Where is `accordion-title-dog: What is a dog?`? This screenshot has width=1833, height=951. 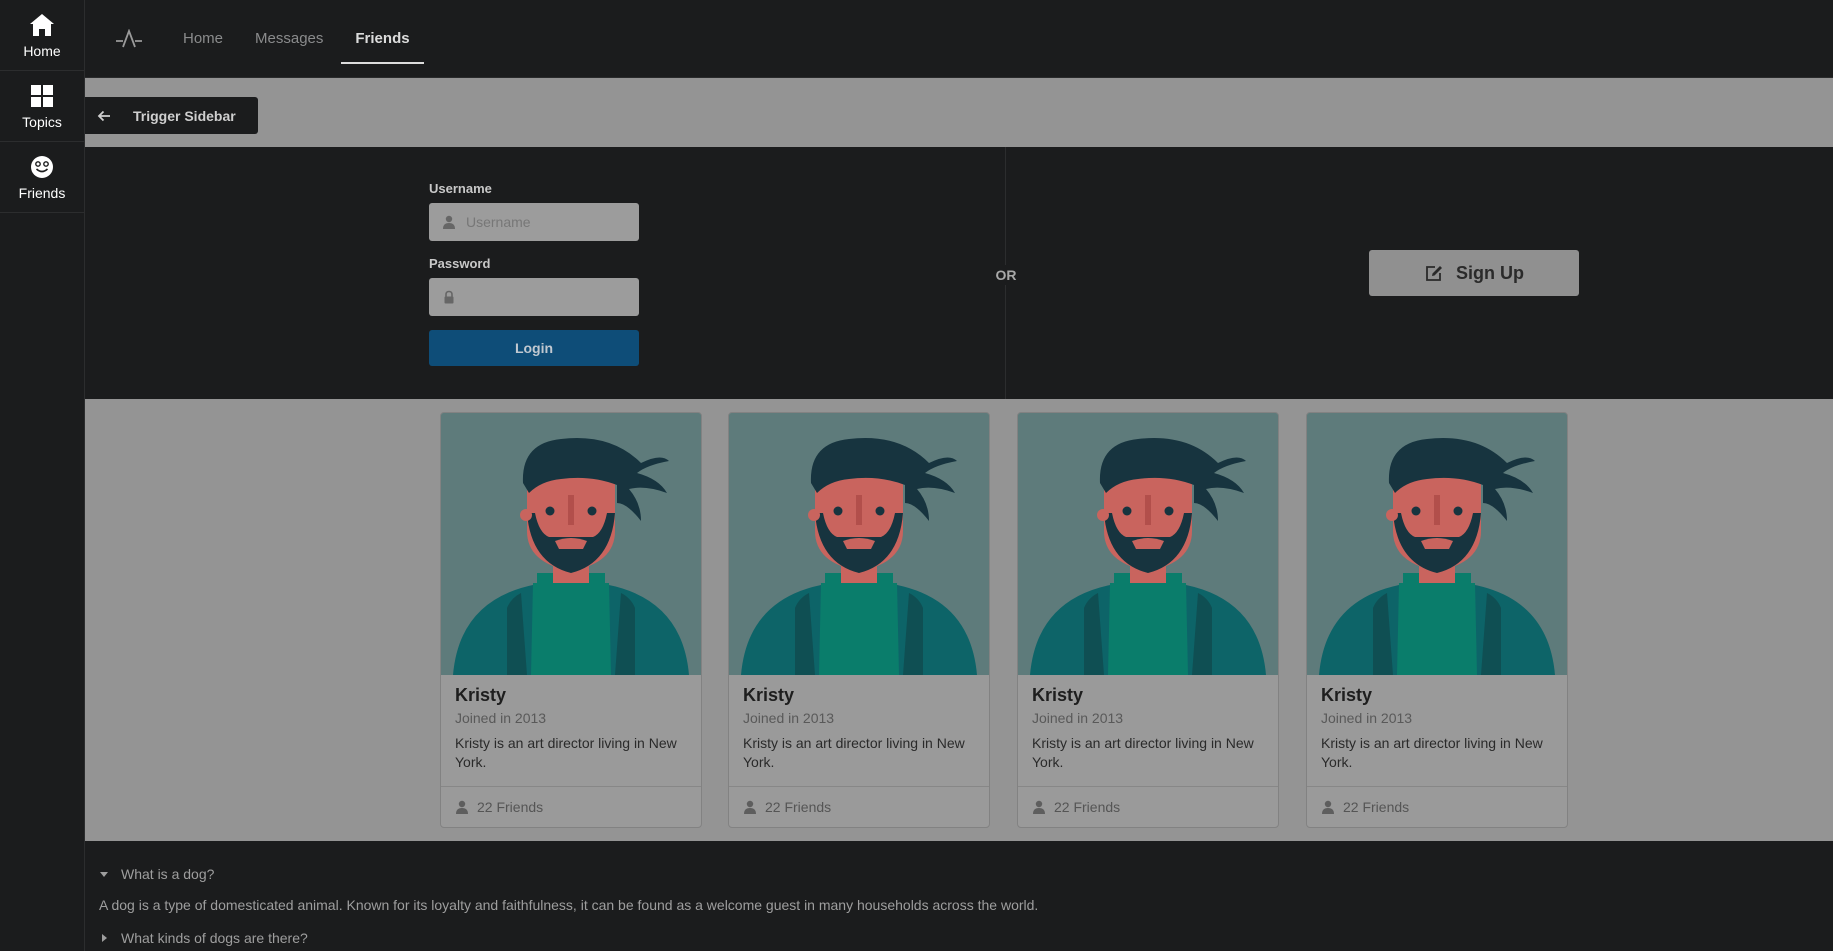
accordion-title-dog: What is a dog? is located at coordinates (966, 874).